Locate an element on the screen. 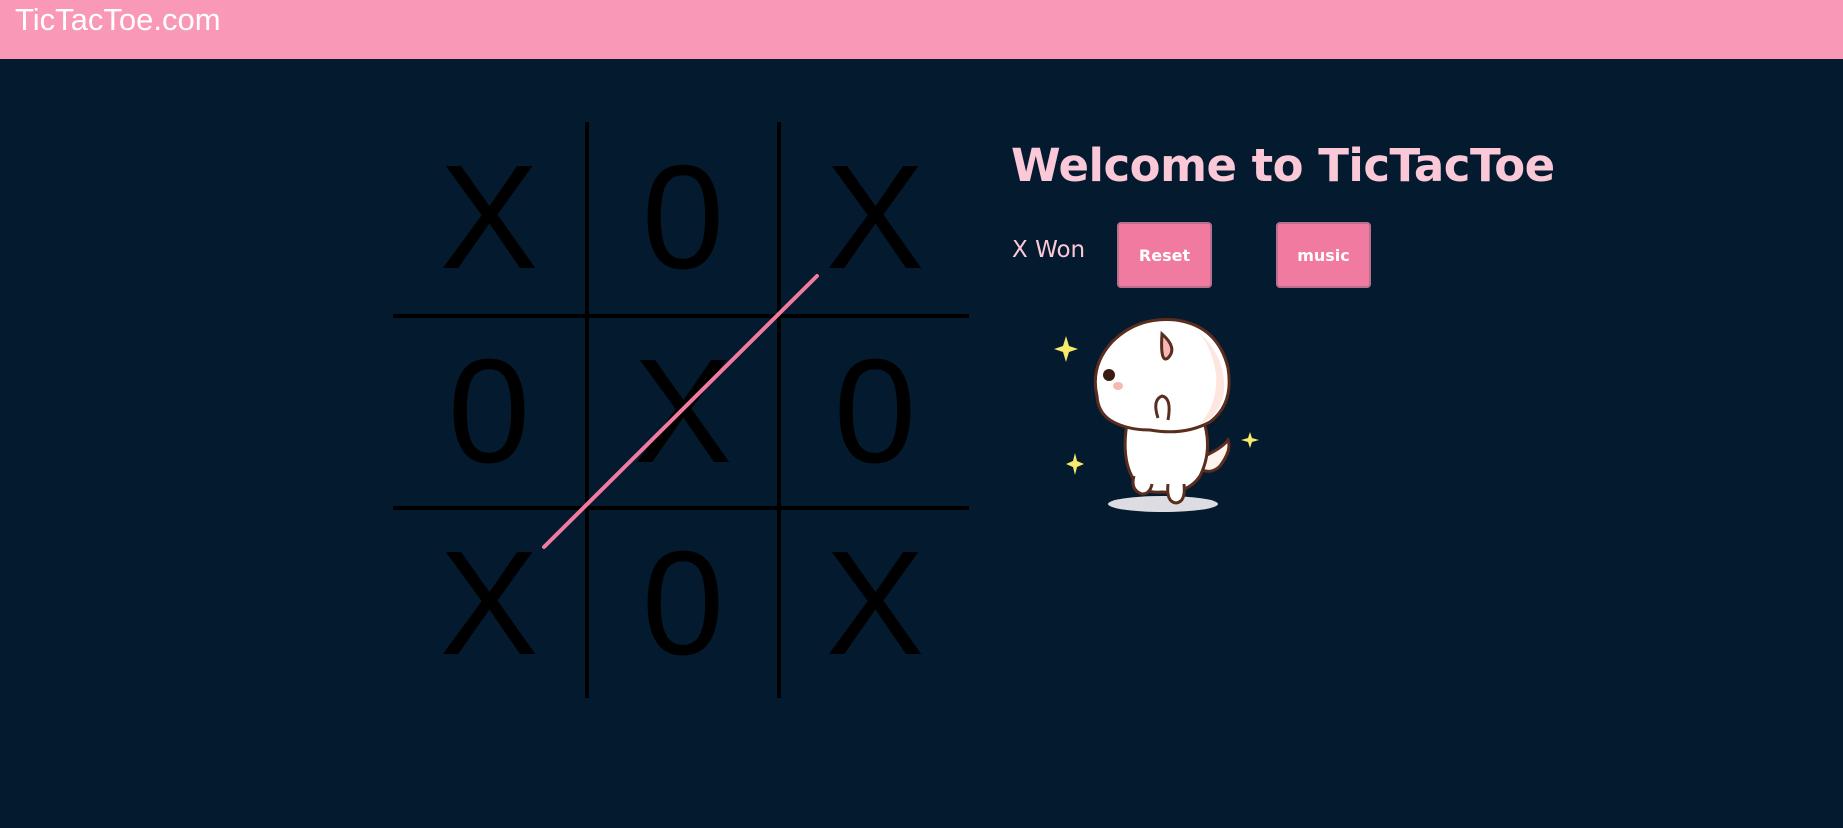 Image resolution: width=1843 pixels, height=828 pixels. page-title: Welcome to TicTacToe is located at coordinates (1283, 165).